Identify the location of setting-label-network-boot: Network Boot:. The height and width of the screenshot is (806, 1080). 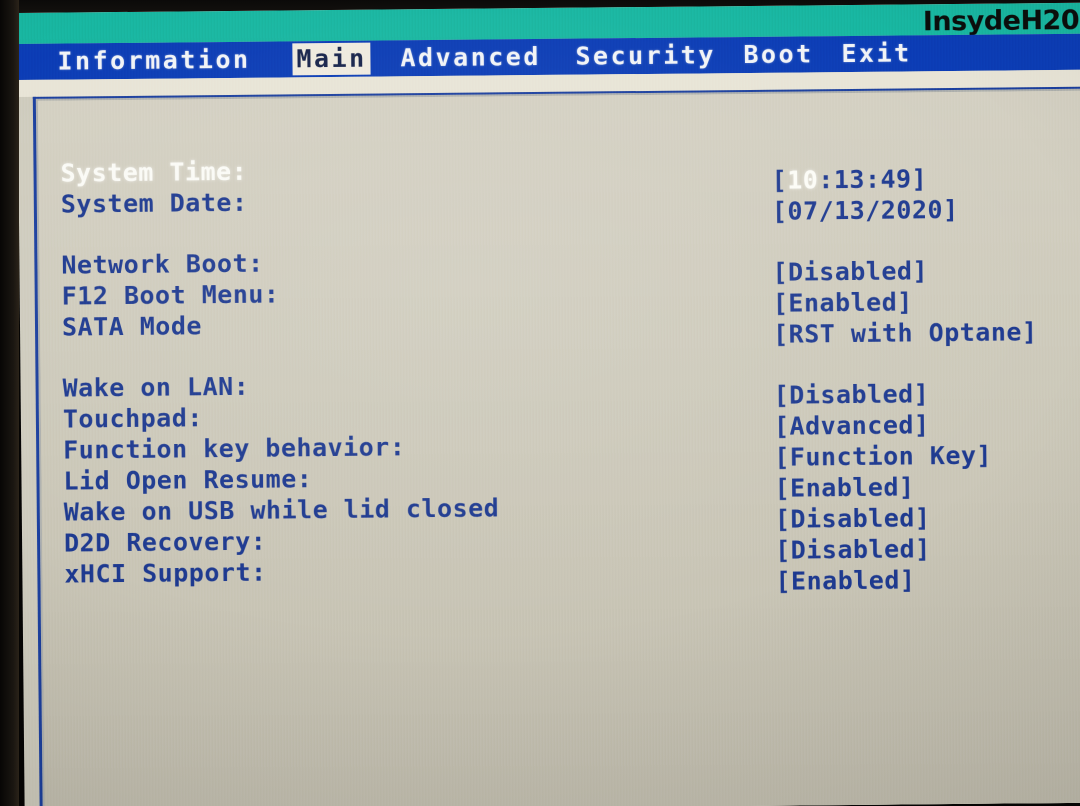
(162, 264).